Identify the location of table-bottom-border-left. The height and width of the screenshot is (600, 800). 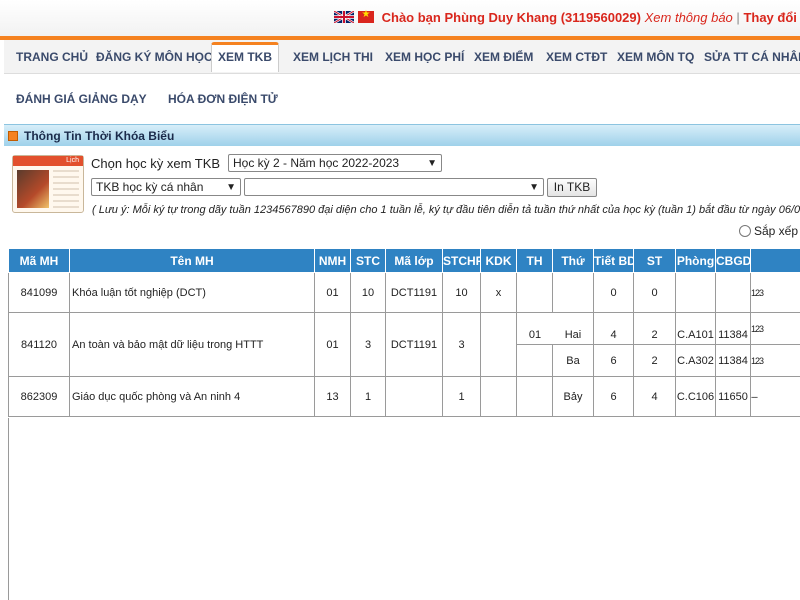
(8, 509).